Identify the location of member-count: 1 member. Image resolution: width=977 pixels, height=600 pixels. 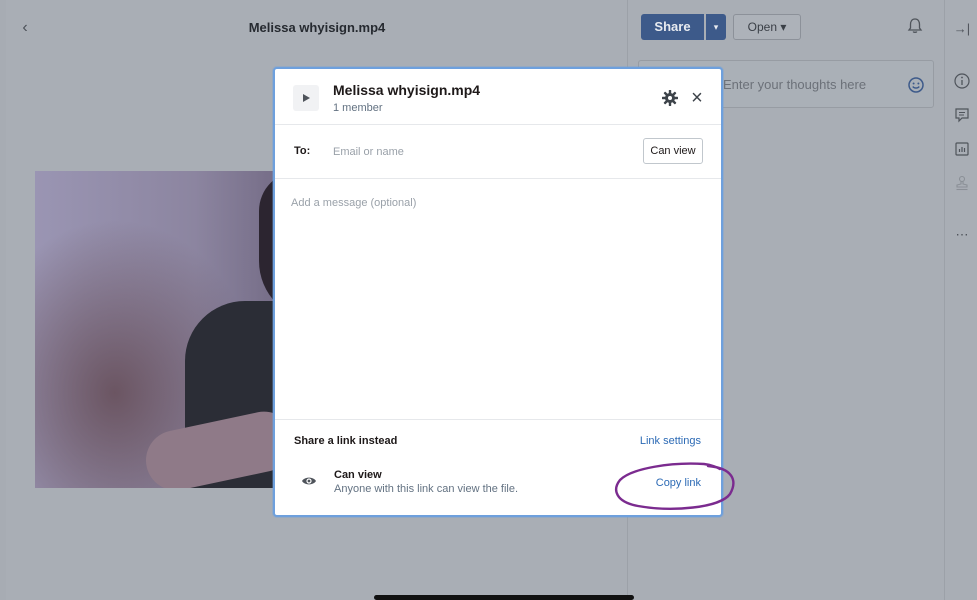
(358, 108).